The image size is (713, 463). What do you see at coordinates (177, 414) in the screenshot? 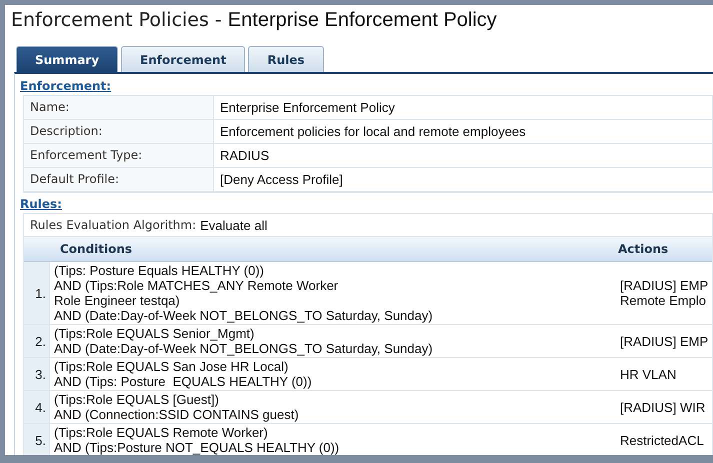
I see `condition-text: AND (Connection:SSID CONTAINS guest)` at bounding box center [177, 414].